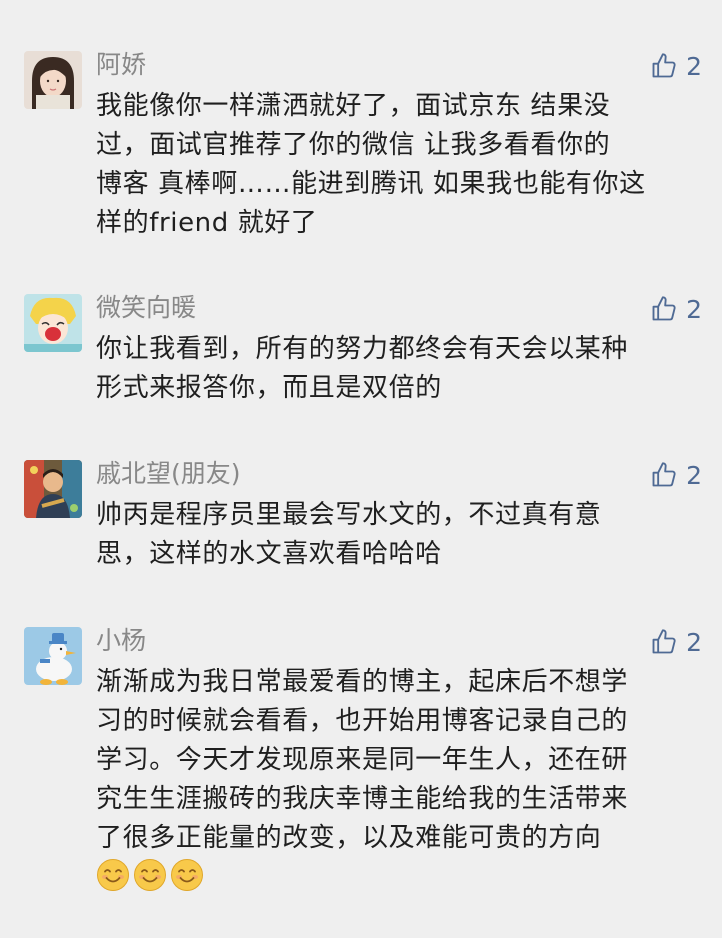 This screenshot has width=722, height=938. I want to click on commenter-name: 小杨, so click(121, 641).